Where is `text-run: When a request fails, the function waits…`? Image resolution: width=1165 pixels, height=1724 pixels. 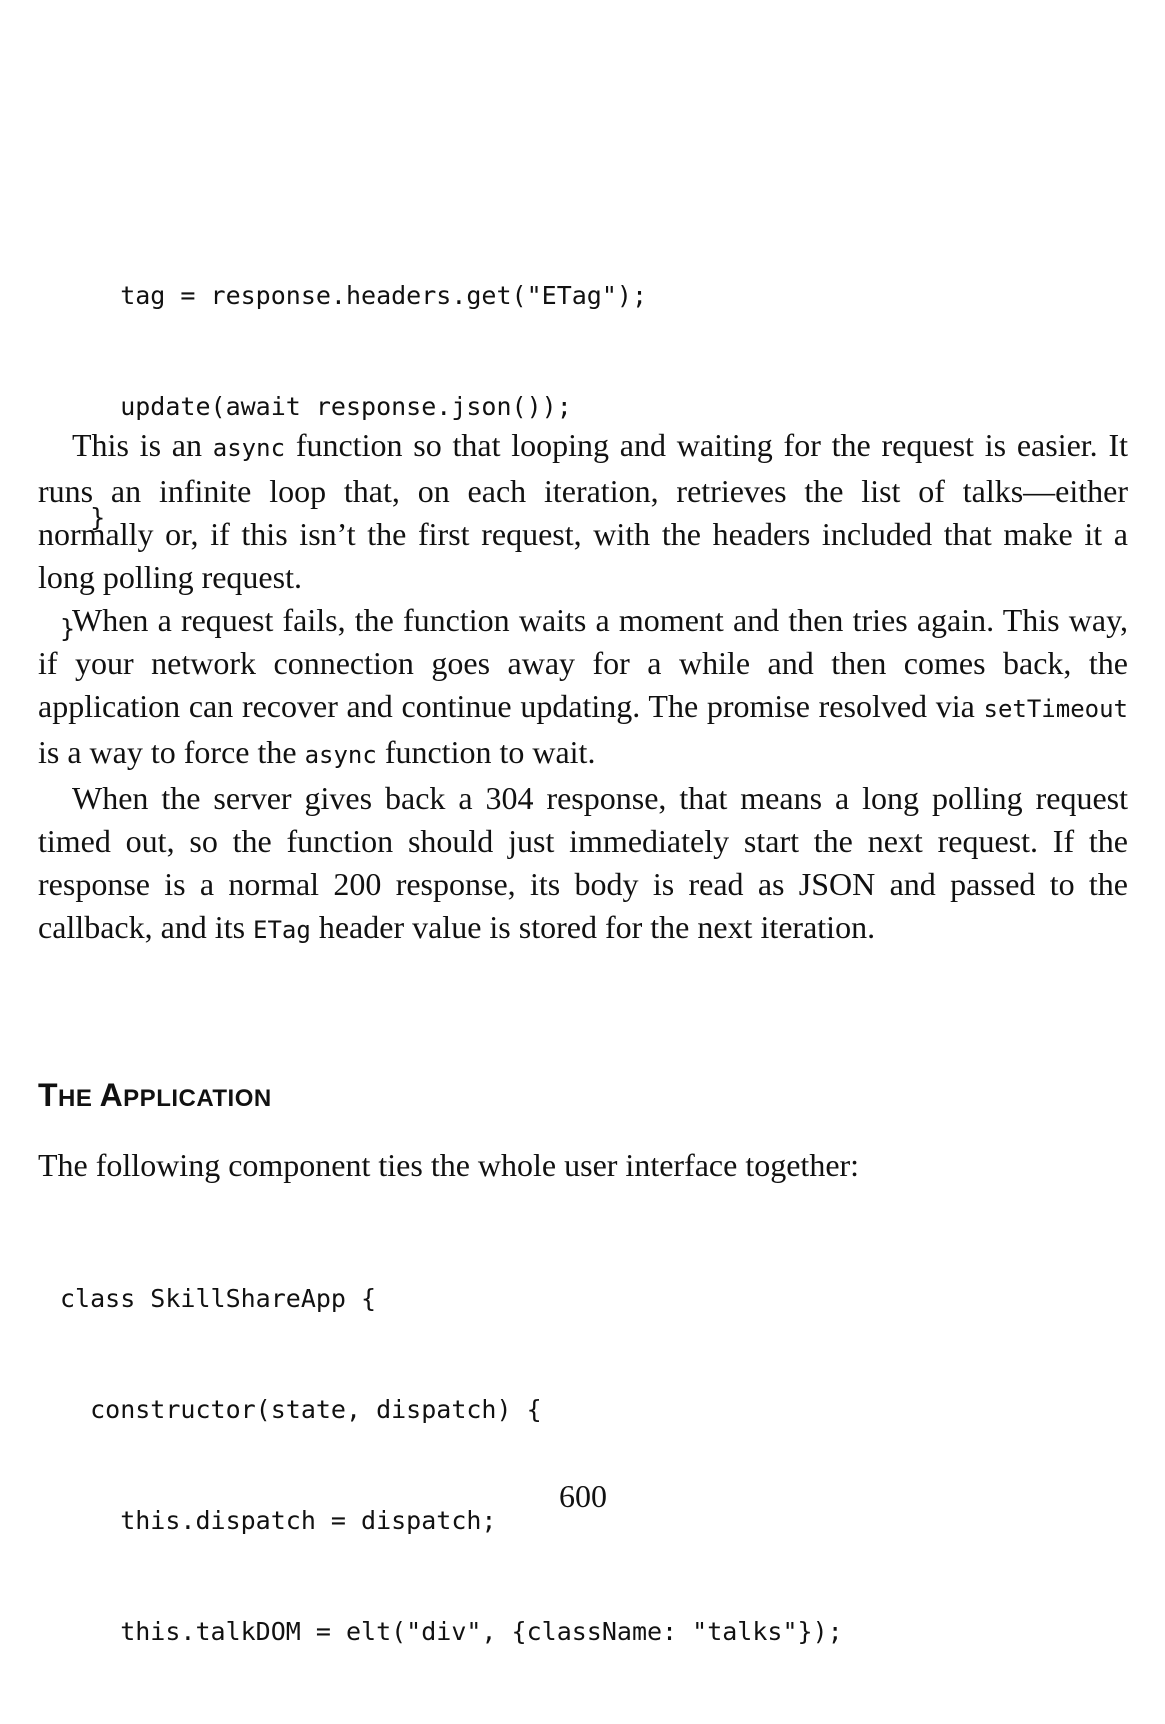
text-run: When a request fails, the function waits… is located at coordinates (583, 663).